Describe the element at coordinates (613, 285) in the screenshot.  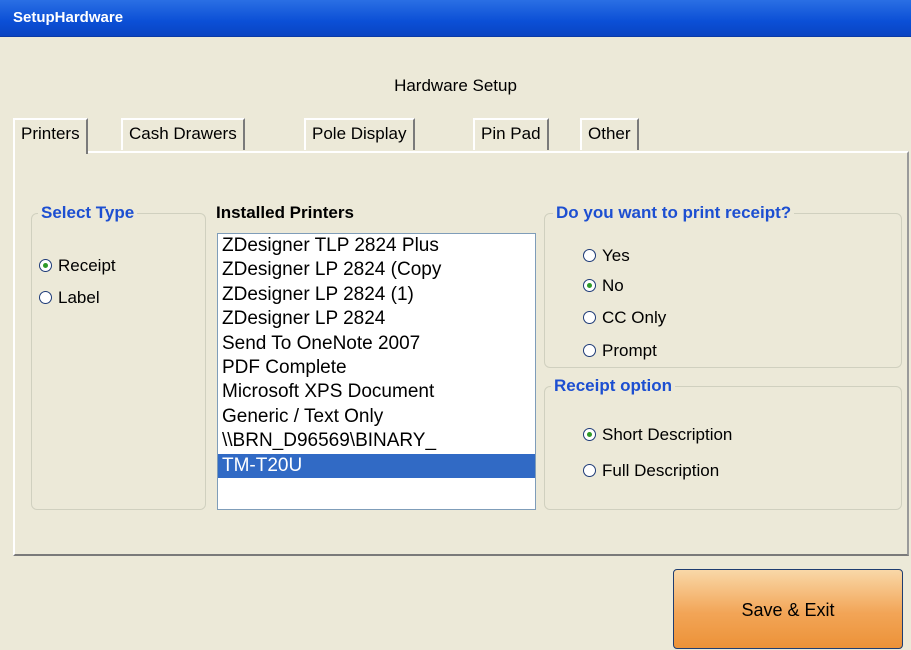
I see `radio-no-label: No` at that location.